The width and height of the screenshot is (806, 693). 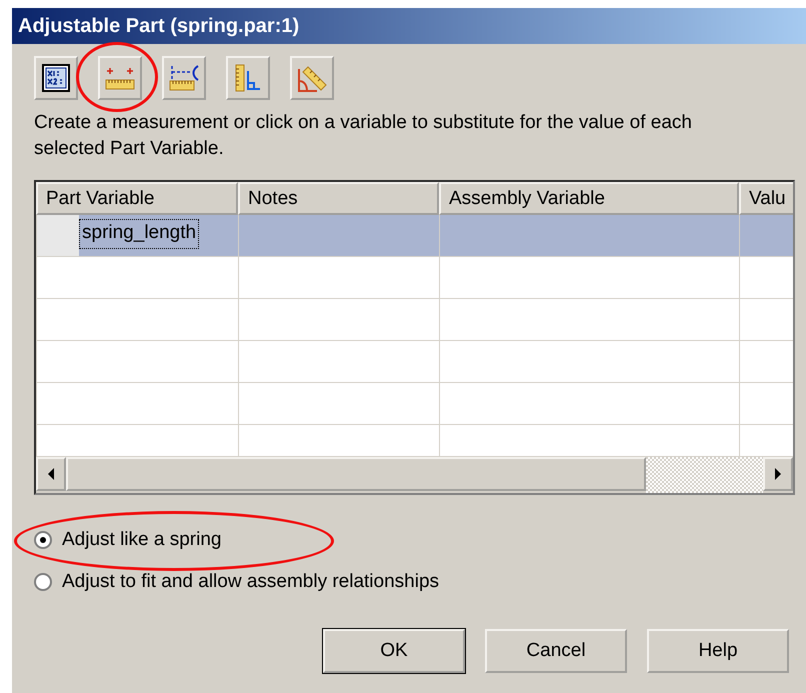 What do you see at coordinates (159, 26) in the screenshot?
I see `window-title: Adjustable Part (spring.par:1)` at bounding box center [159, 26].